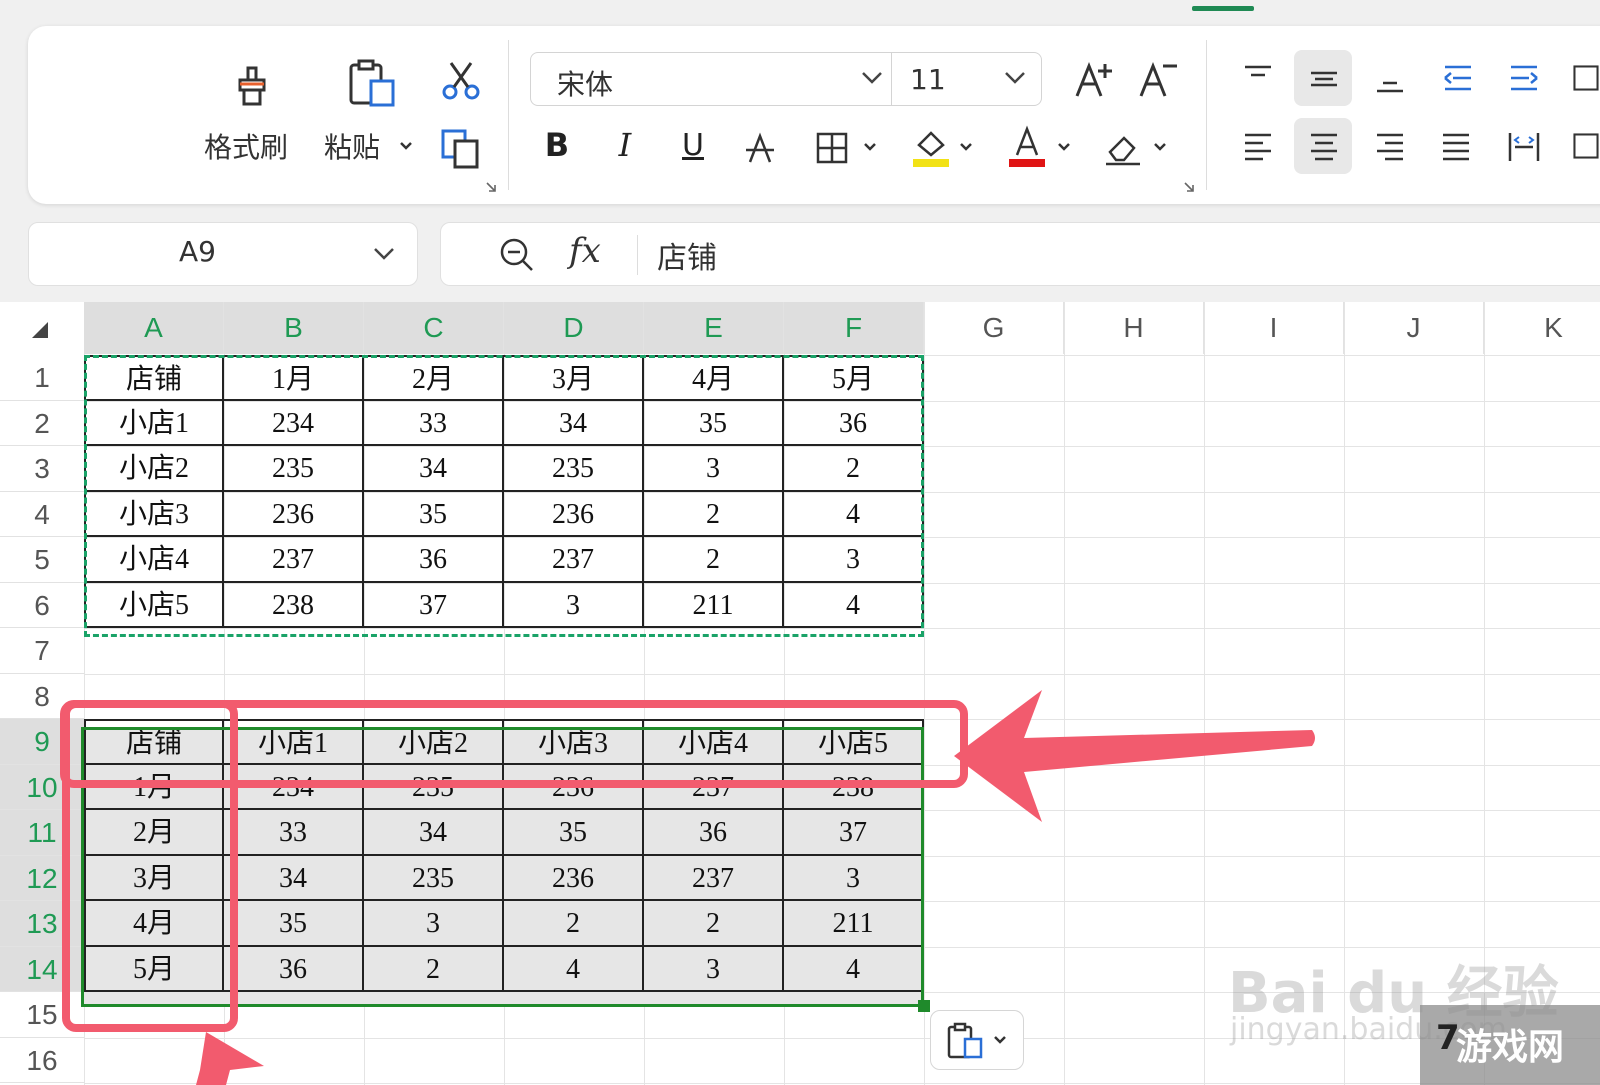  I want to click on formula-value: 店铺, so click(687, 255).